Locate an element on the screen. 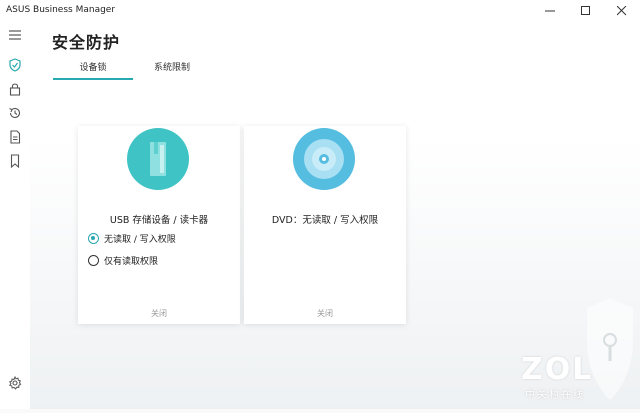  disc-icon is located at coordinates (324, 159).